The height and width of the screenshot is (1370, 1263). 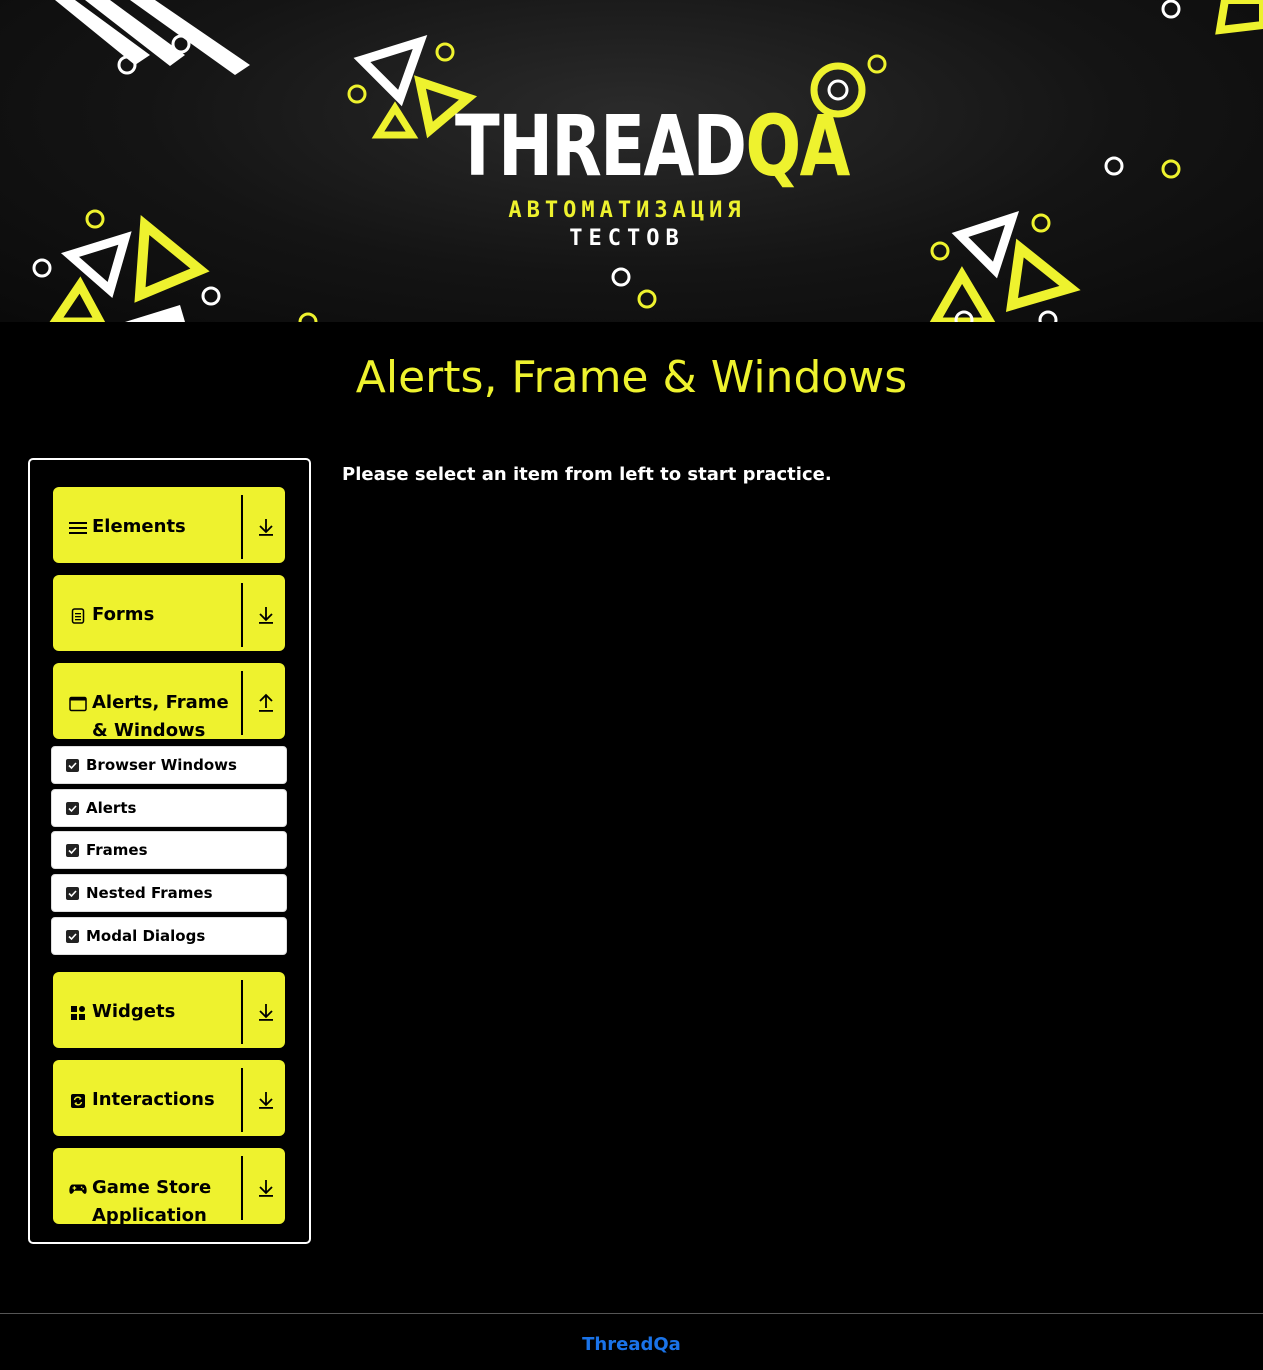 I want to click on sidebar-item-label: Nested Frames, so click(x=149, y=893).